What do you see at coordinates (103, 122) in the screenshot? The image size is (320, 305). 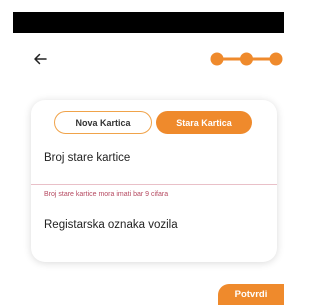 I see `new-card-toggle: Nova Kartica` at bounding box center [103, 122].